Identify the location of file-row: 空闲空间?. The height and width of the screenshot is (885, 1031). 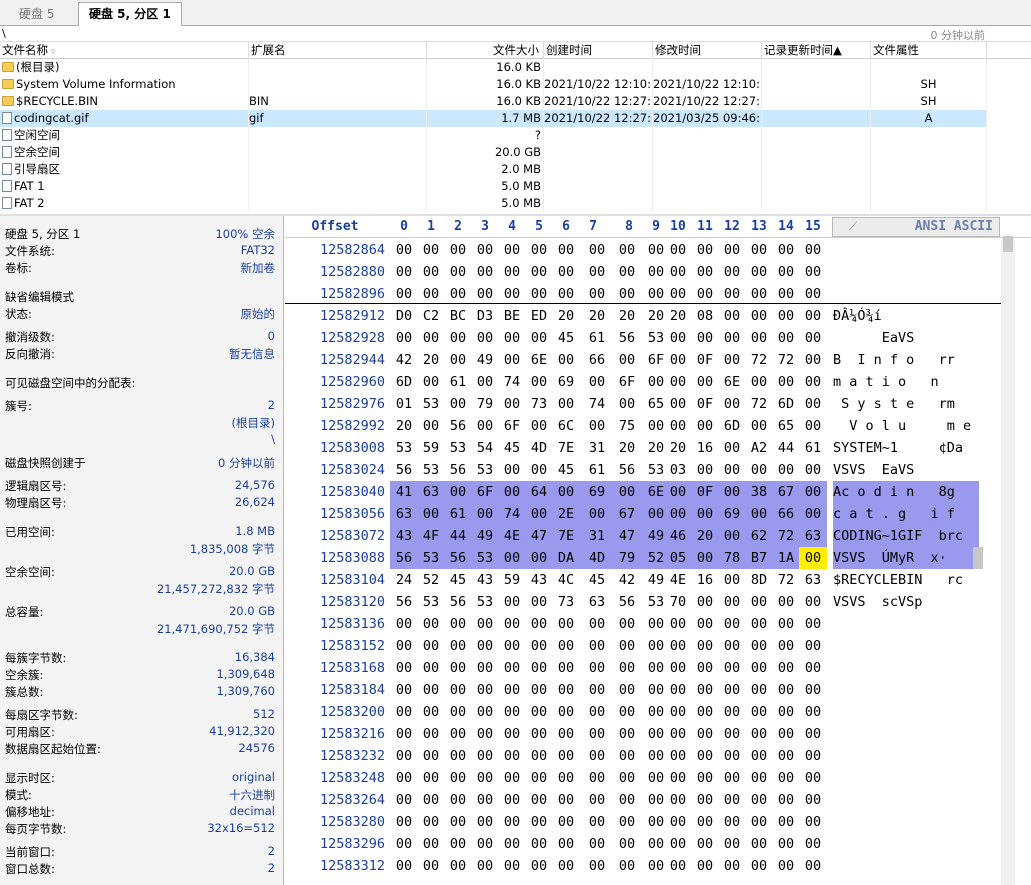
(493, 135).